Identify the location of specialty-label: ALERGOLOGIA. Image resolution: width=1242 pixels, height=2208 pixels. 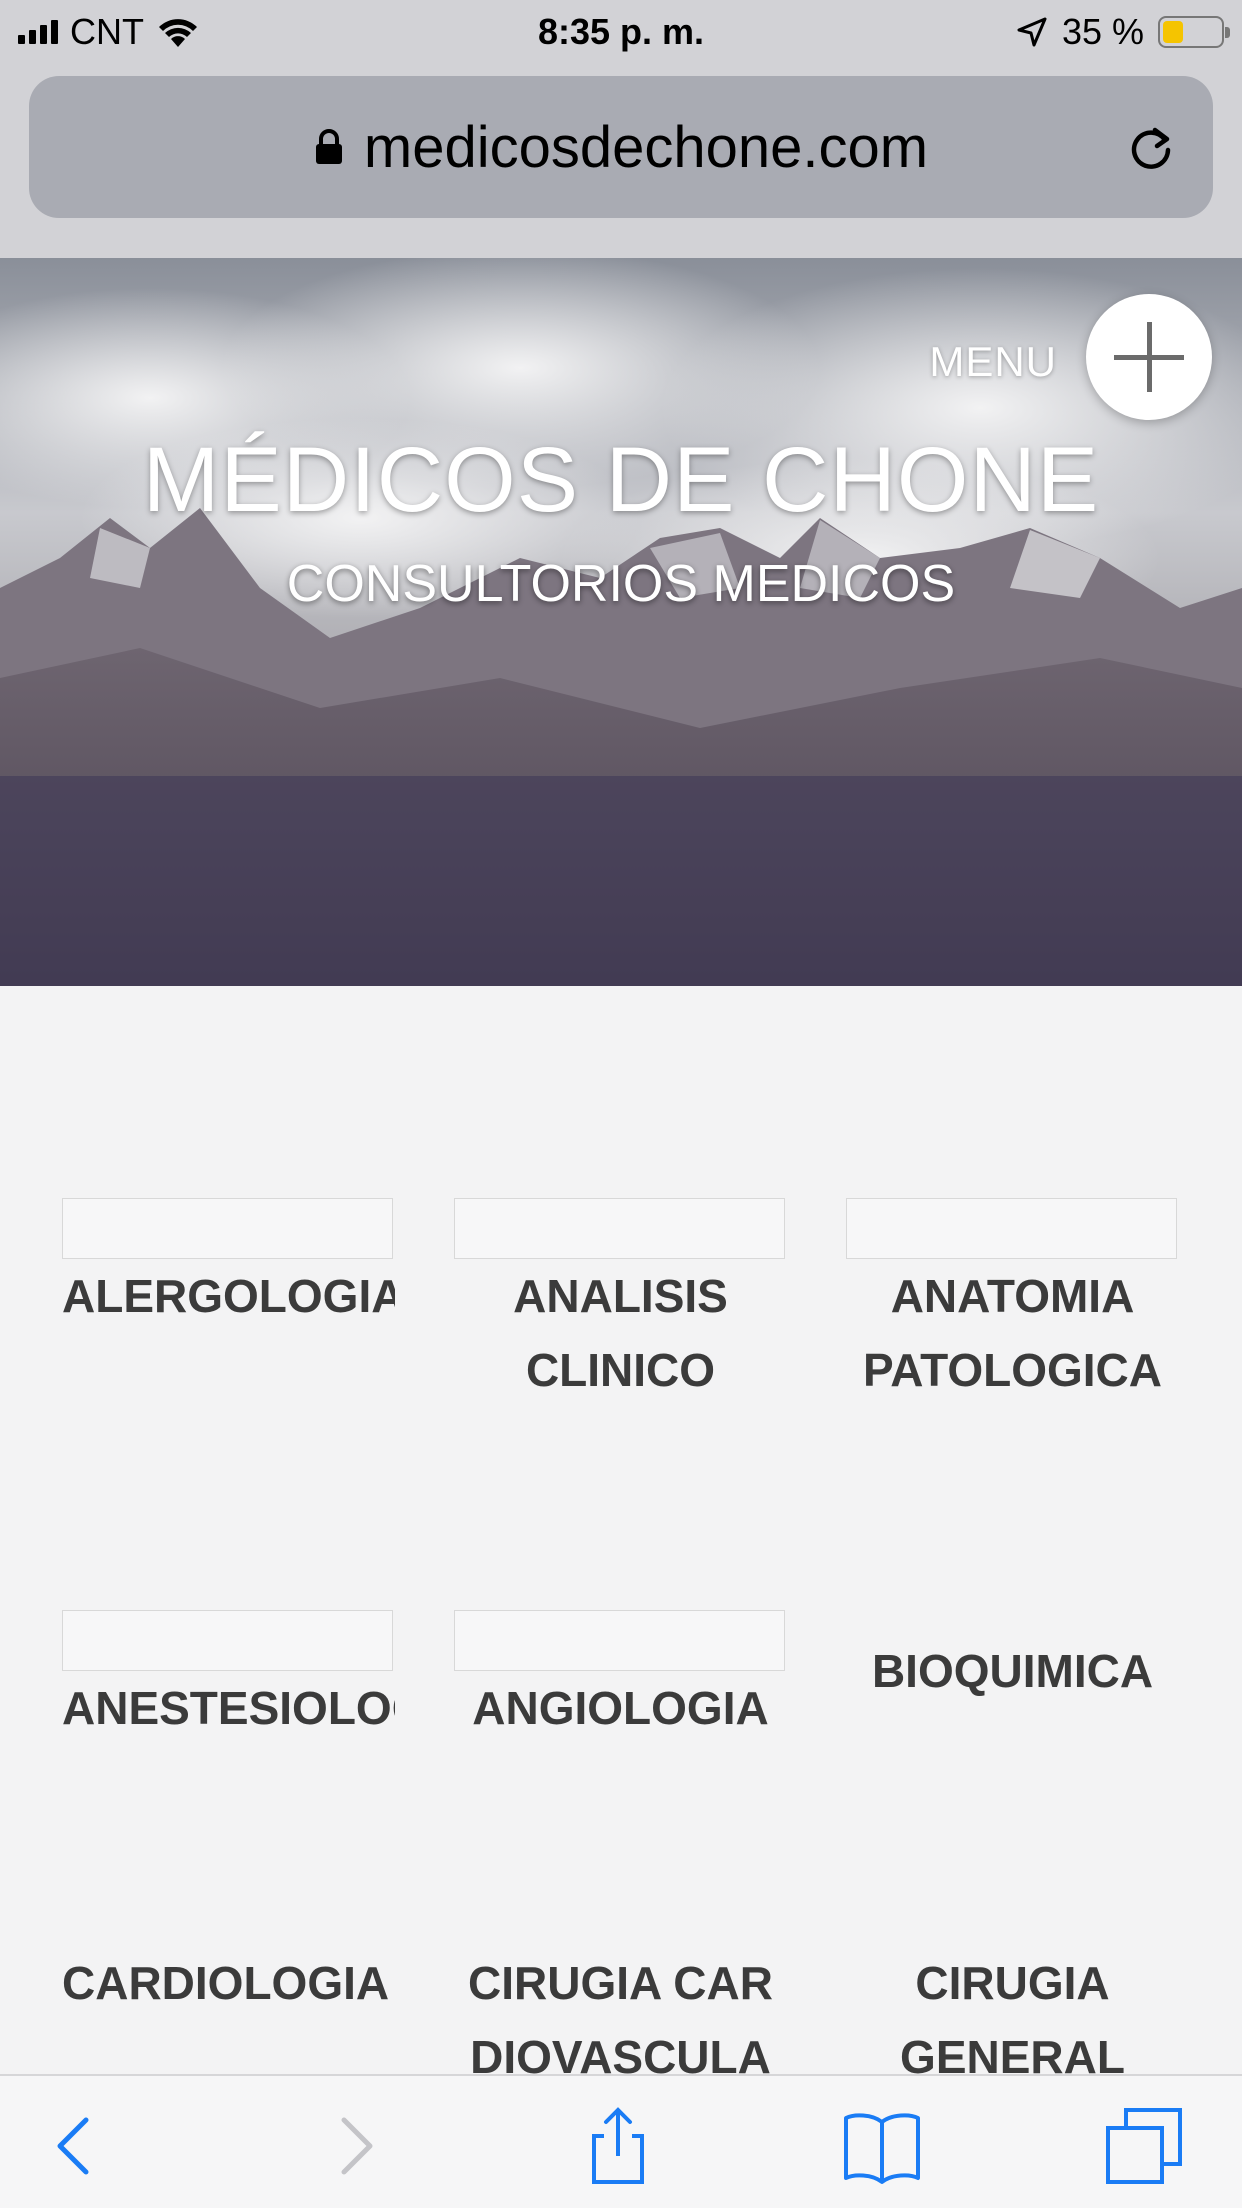
(228, 1296).